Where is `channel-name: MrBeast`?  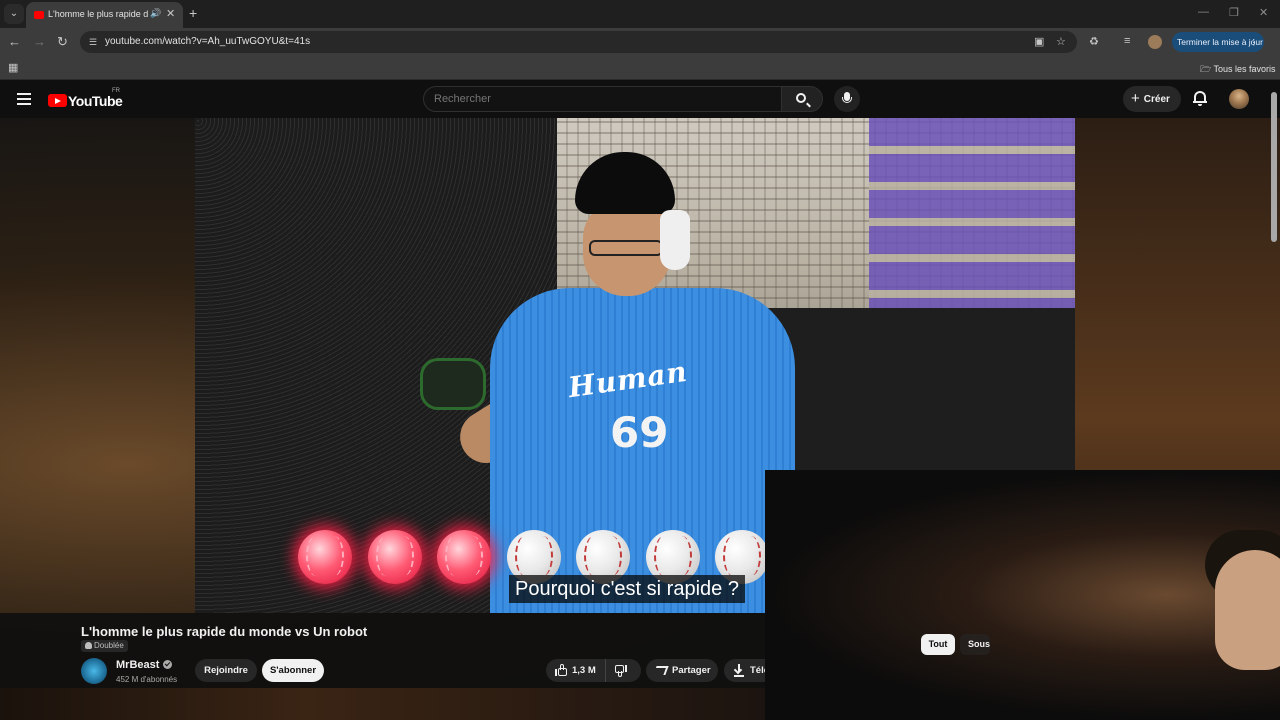 channel-name: MrBeast is located at coordinates (144, 665).